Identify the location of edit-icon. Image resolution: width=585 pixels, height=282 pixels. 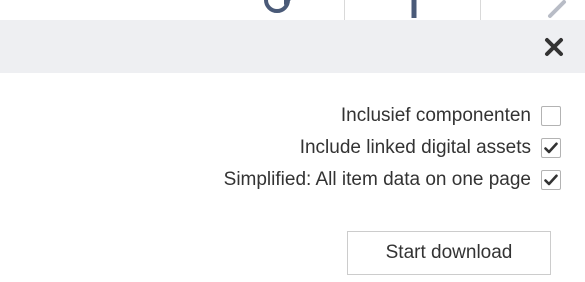
(558, 10).